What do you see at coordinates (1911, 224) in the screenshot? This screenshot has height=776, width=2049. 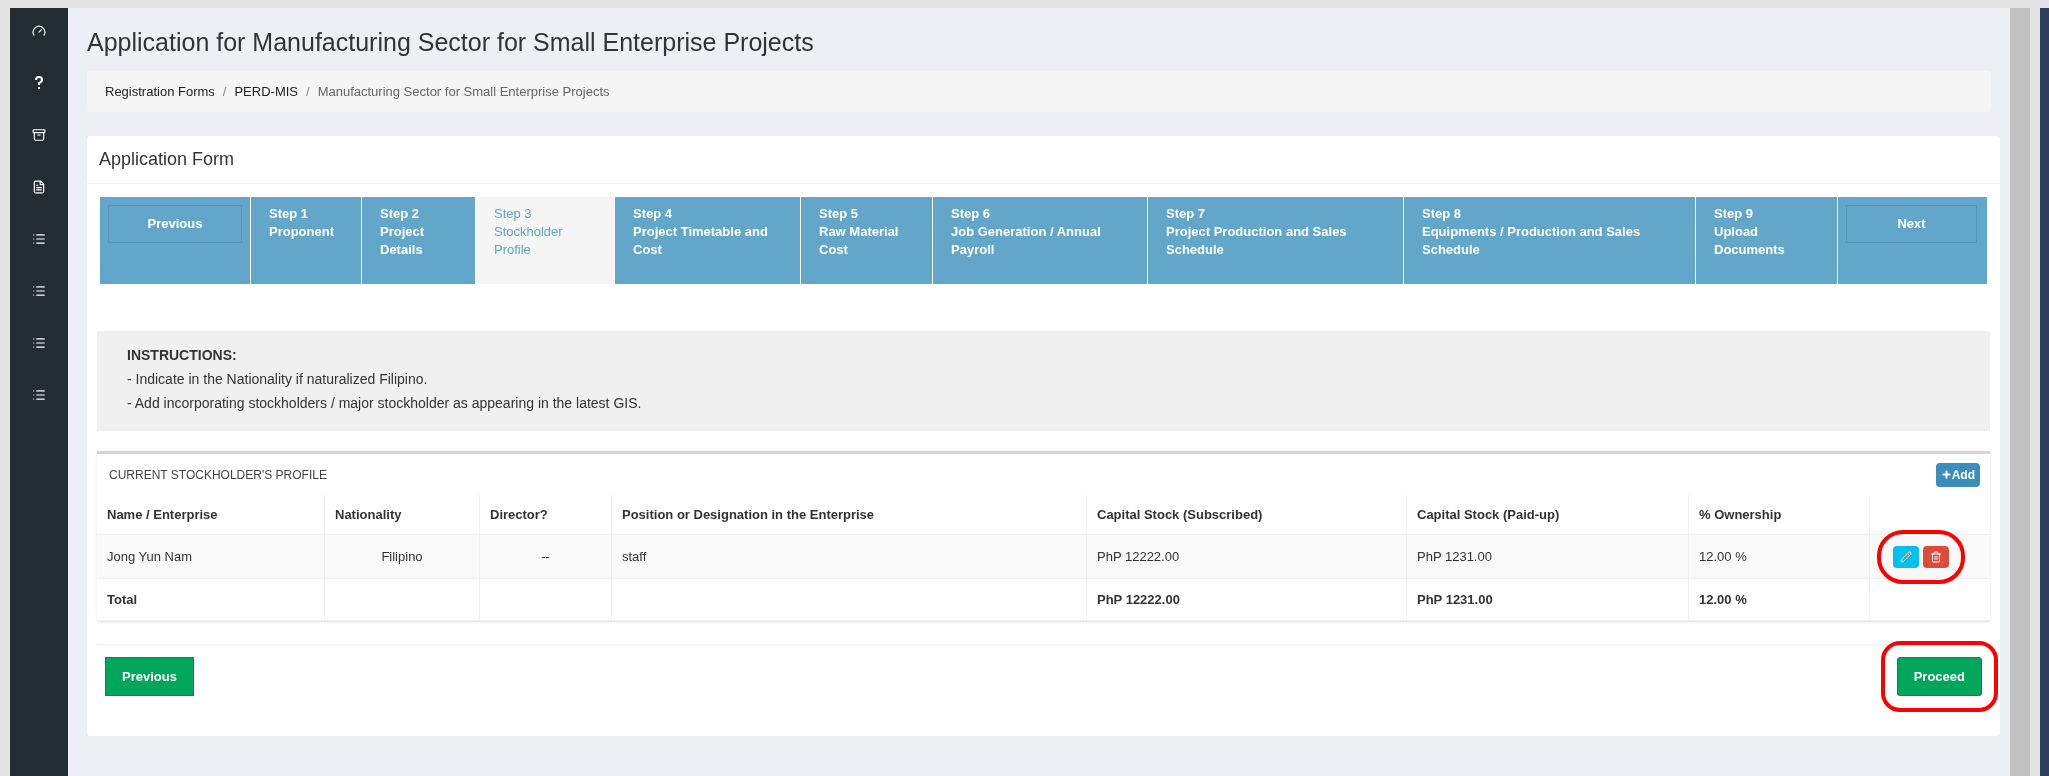 I see `step-nav-button: Next` at bounding box center [1911, 224].